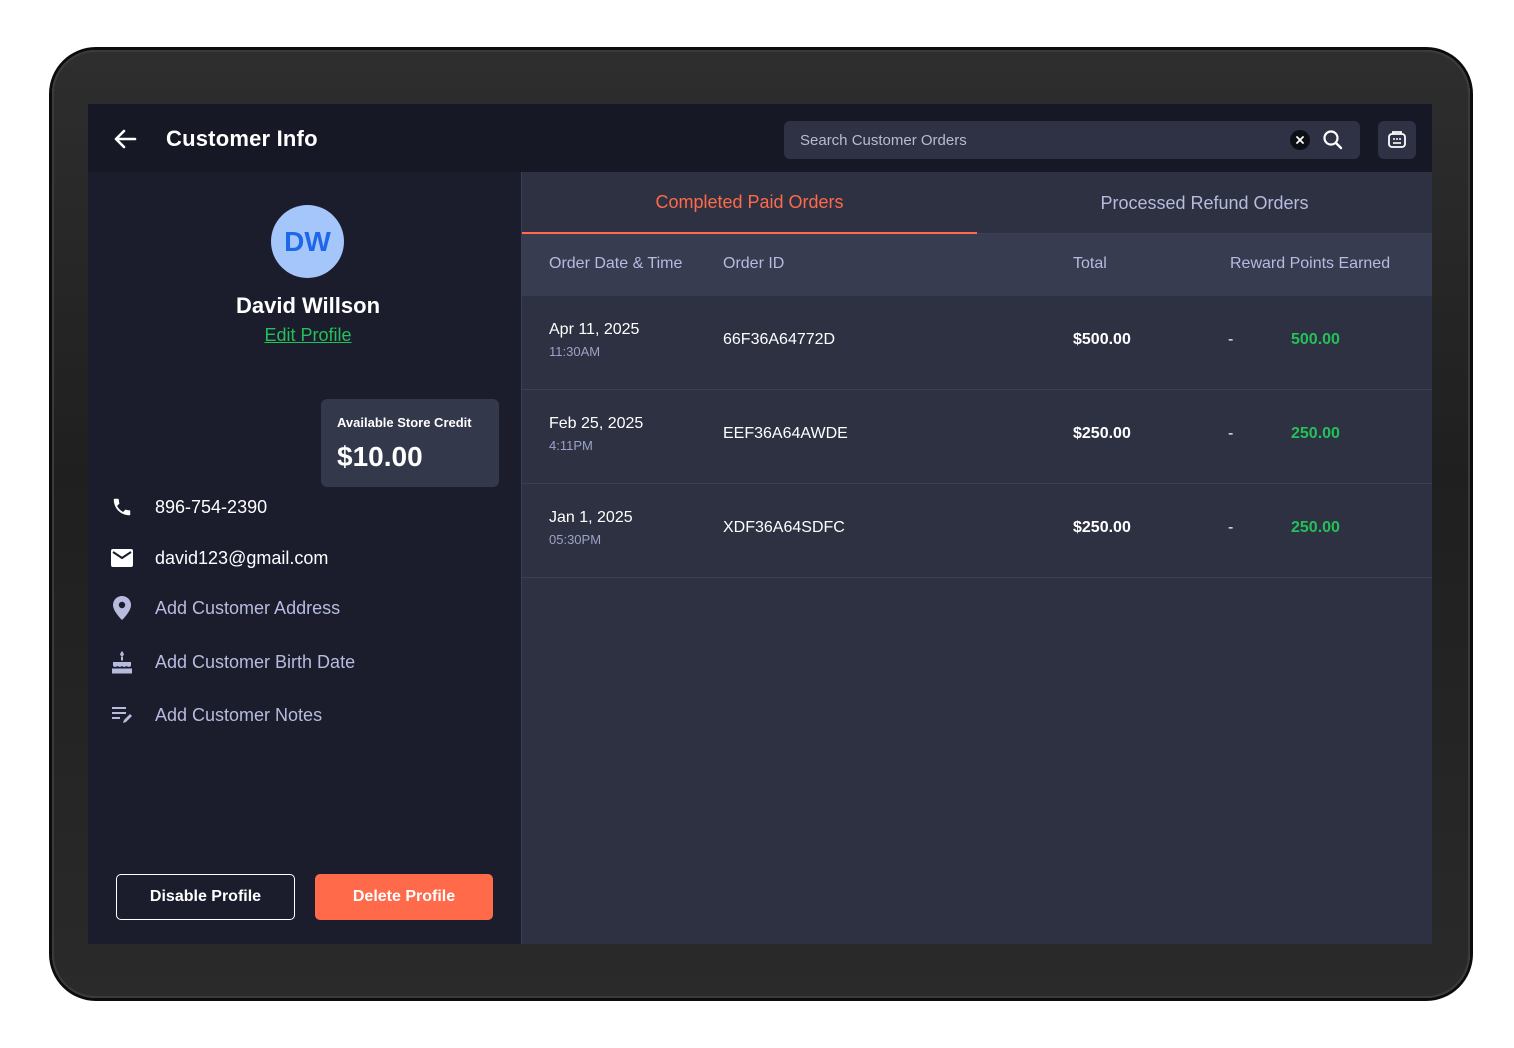 The image size is (1514, 1048). Describe the element at coordinates (380, 456) in the screenshot. I see `store-credit-value: $10.00` at that location.